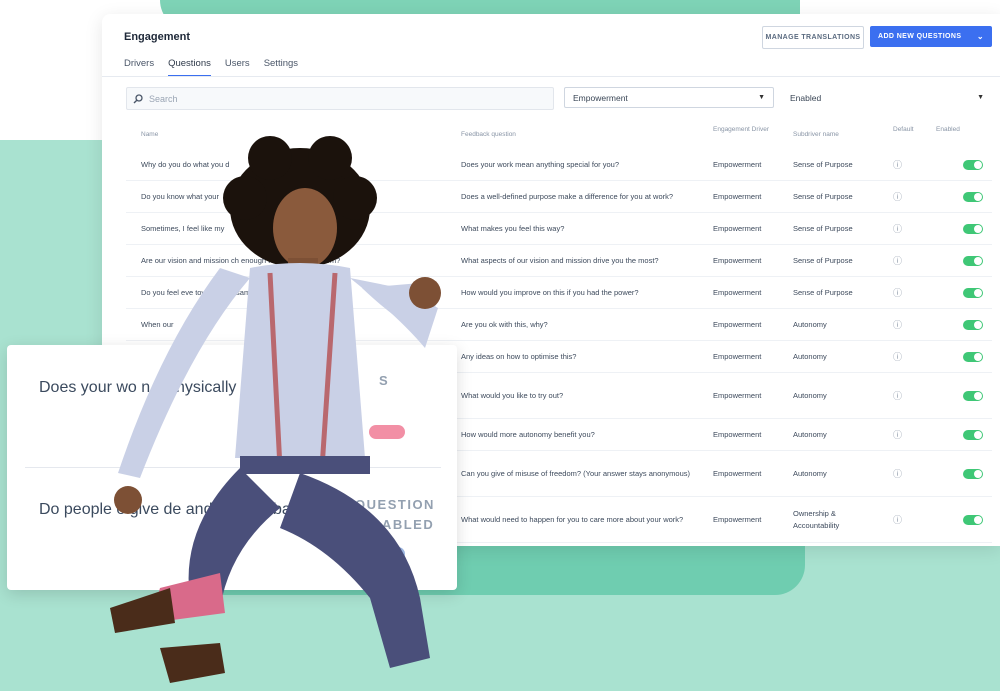 Image resolution: width=1000 pixels, height=691 pixels. What do you see at coordinates (281, 67) in the screenshot?
I see `tab-settings: Settings` at bounding box center [281, 67].